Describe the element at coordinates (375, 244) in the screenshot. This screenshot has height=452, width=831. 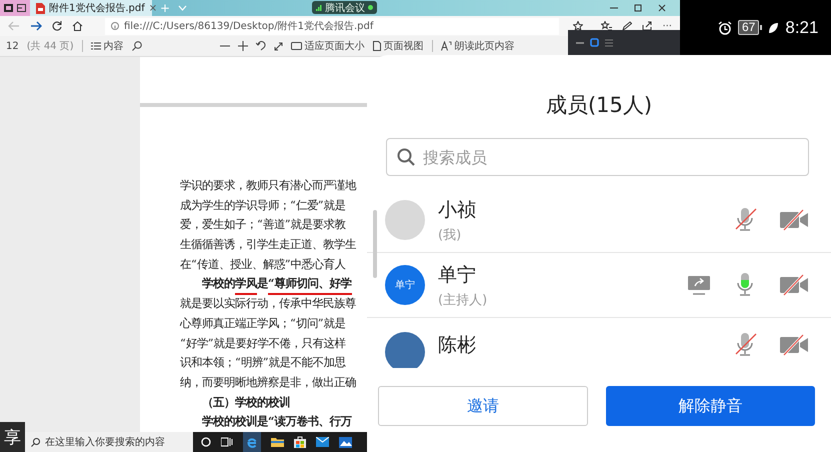
I see `scrollbar` at that location.